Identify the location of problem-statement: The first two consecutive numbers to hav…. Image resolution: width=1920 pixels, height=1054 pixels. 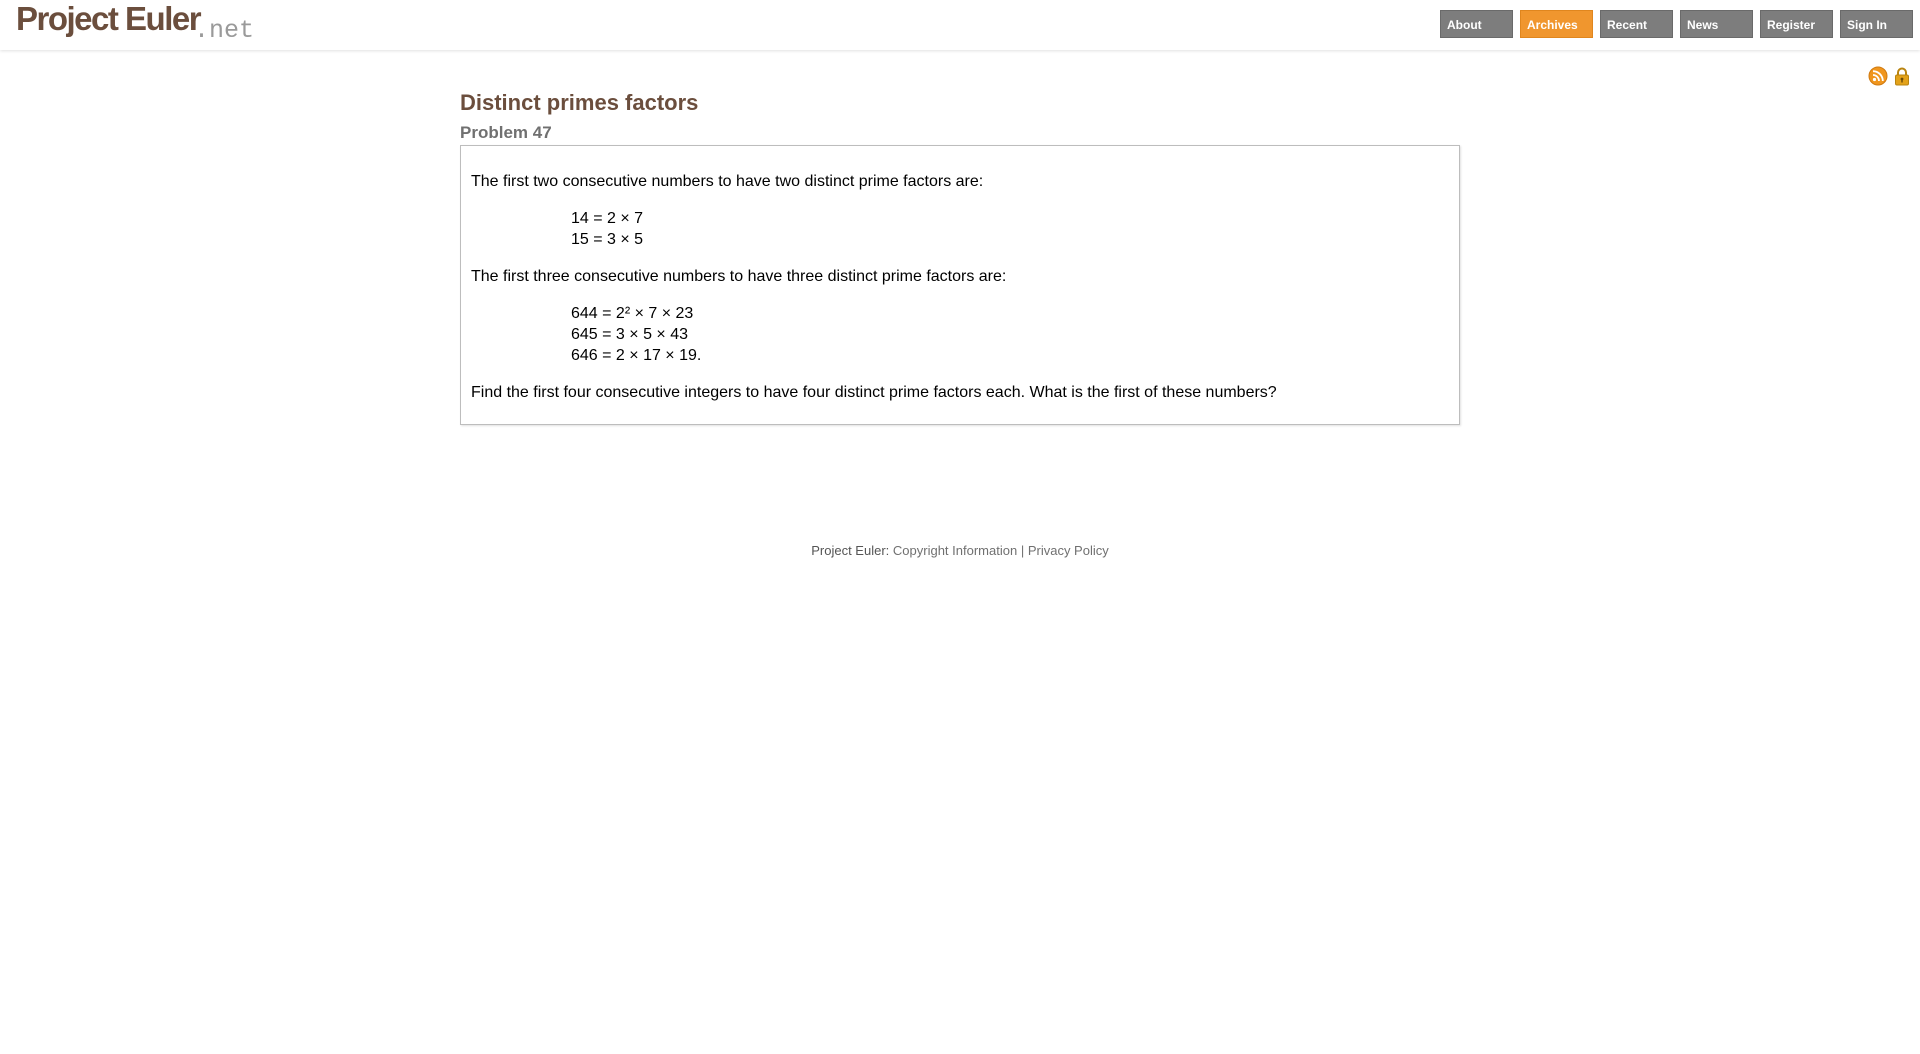
(960, 285).